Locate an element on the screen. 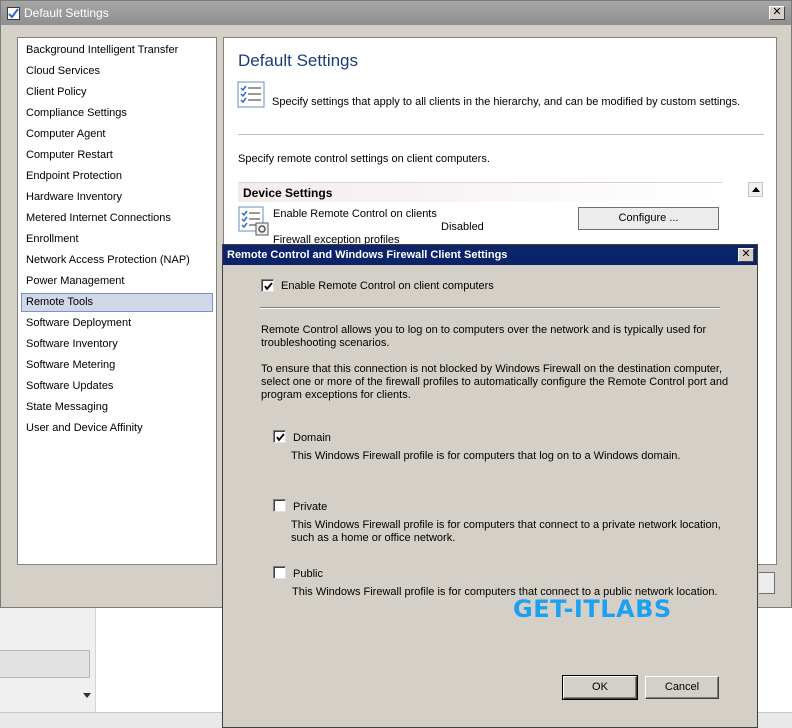 The height and width of the screenshot is (728, 792). nav-item-metered-internet-connections: Metered Internet Connections is located at coordinates (117, 218).